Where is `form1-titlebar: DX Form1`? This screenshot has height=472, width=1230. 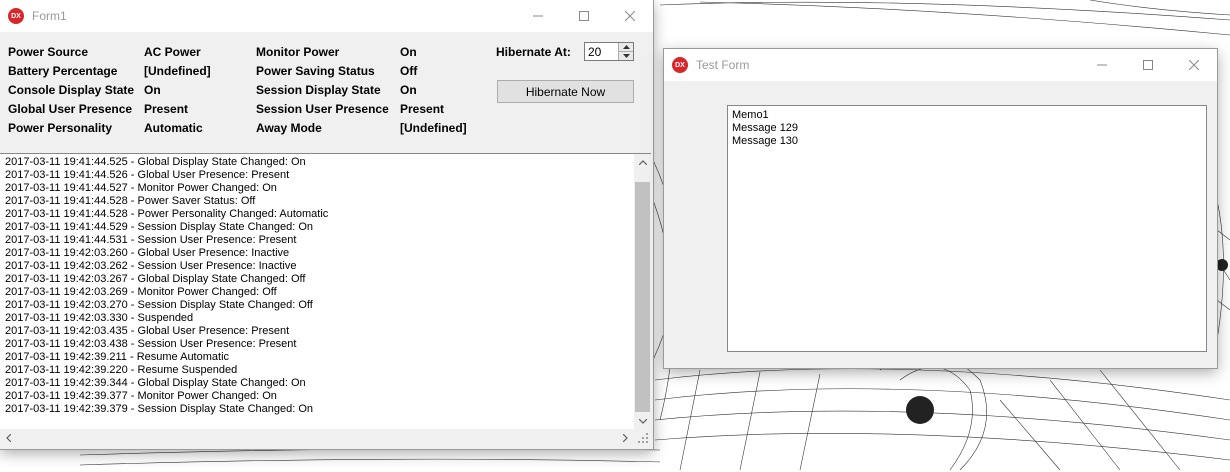 form1-titlebar: DX Form1 is located at coordinates (326, 16).